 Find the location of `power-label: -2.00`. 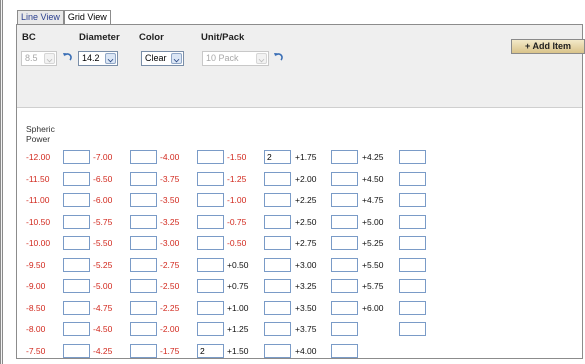

power-label: -2.00 is located at coordinates (170, 329).